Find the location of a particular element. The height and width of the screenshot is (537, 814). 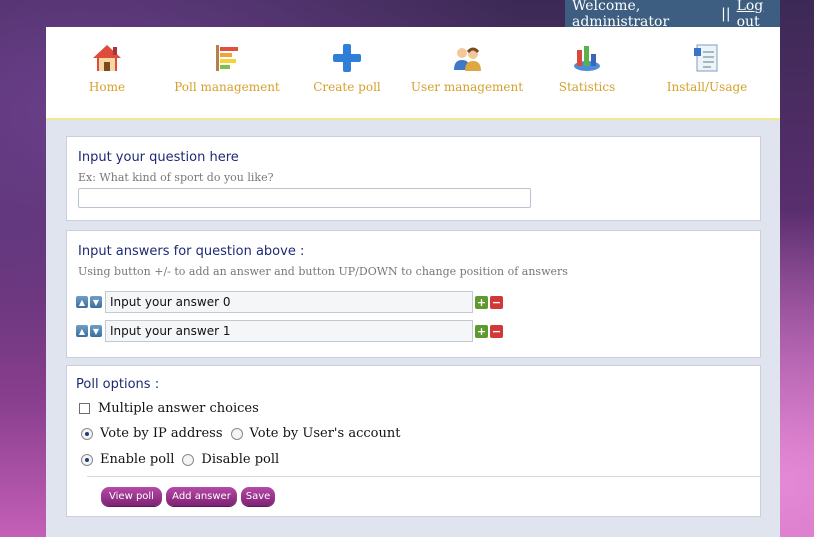

plus-icon is located at coordinates (347, 58).